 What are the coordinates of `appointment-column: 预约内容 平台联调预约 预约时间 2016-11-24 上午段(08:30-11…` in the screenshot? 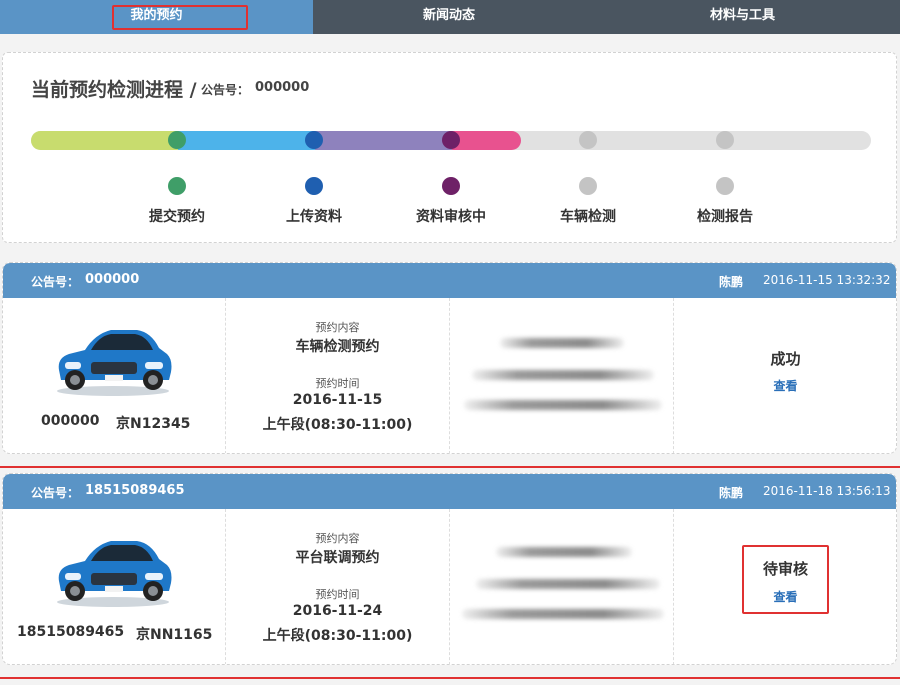 It's located at (338, 586).